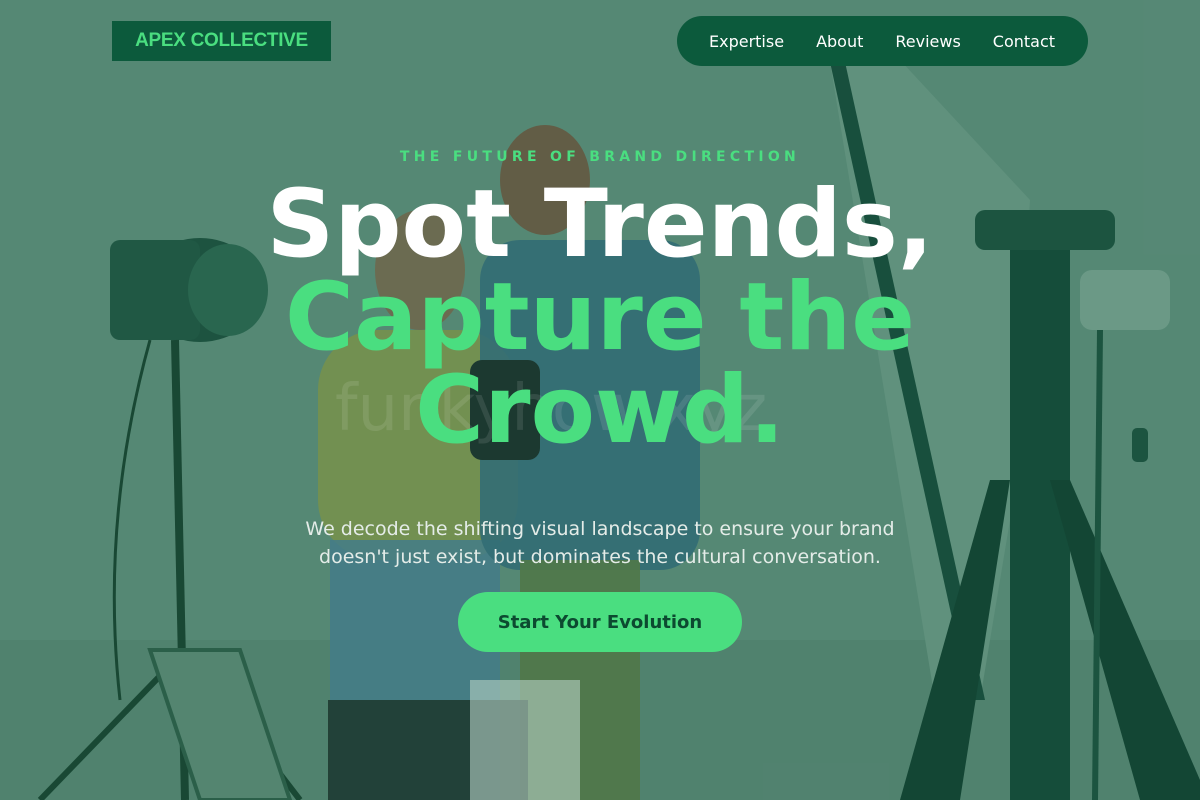 This screenshot has height=800, width=1200. I want to click on main-nav: Expertise About Reviews Contact, so click(882, 41).